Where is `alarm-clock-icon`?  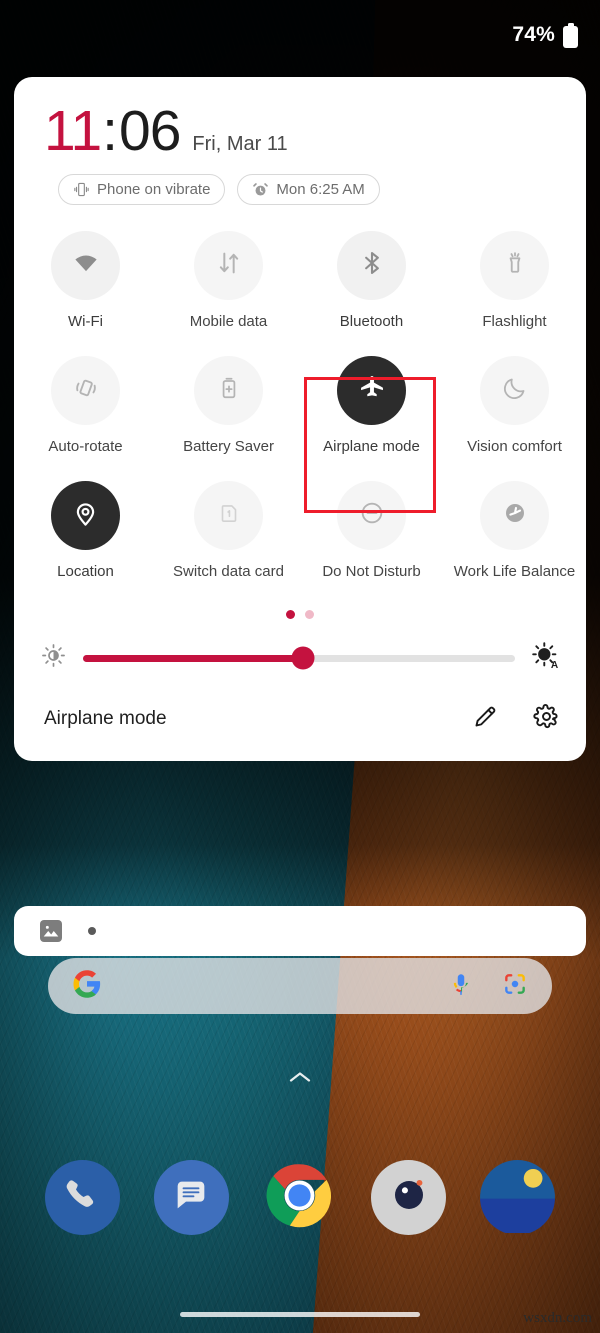
alarm-clock-icon is located at coordinates (260, 189).